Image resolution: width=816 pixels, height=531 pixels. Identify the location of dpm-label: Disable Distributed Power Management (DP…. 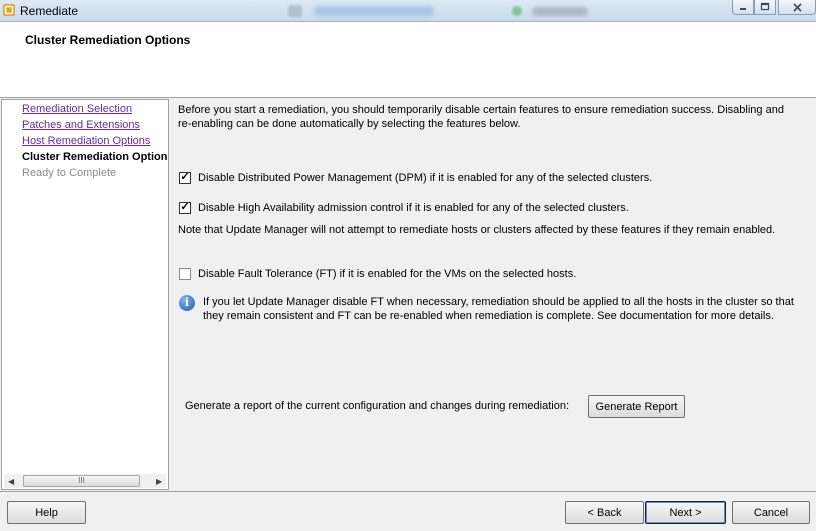
(425, 178).